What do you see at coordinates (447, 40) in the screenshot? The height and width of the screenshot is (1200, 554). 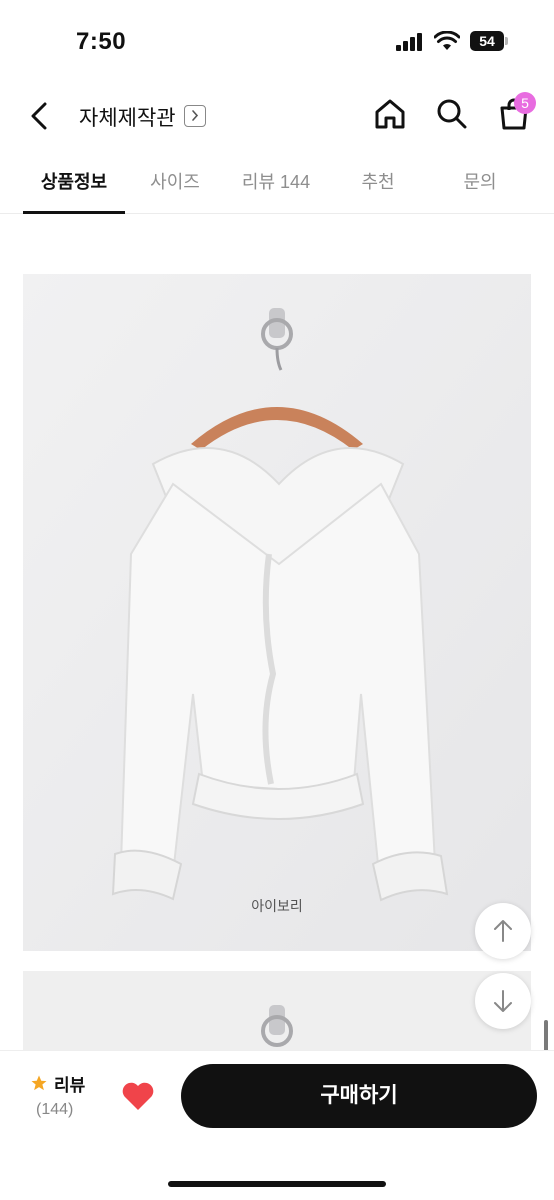 I see `wifi-icon` at bounding box center [447, 40].